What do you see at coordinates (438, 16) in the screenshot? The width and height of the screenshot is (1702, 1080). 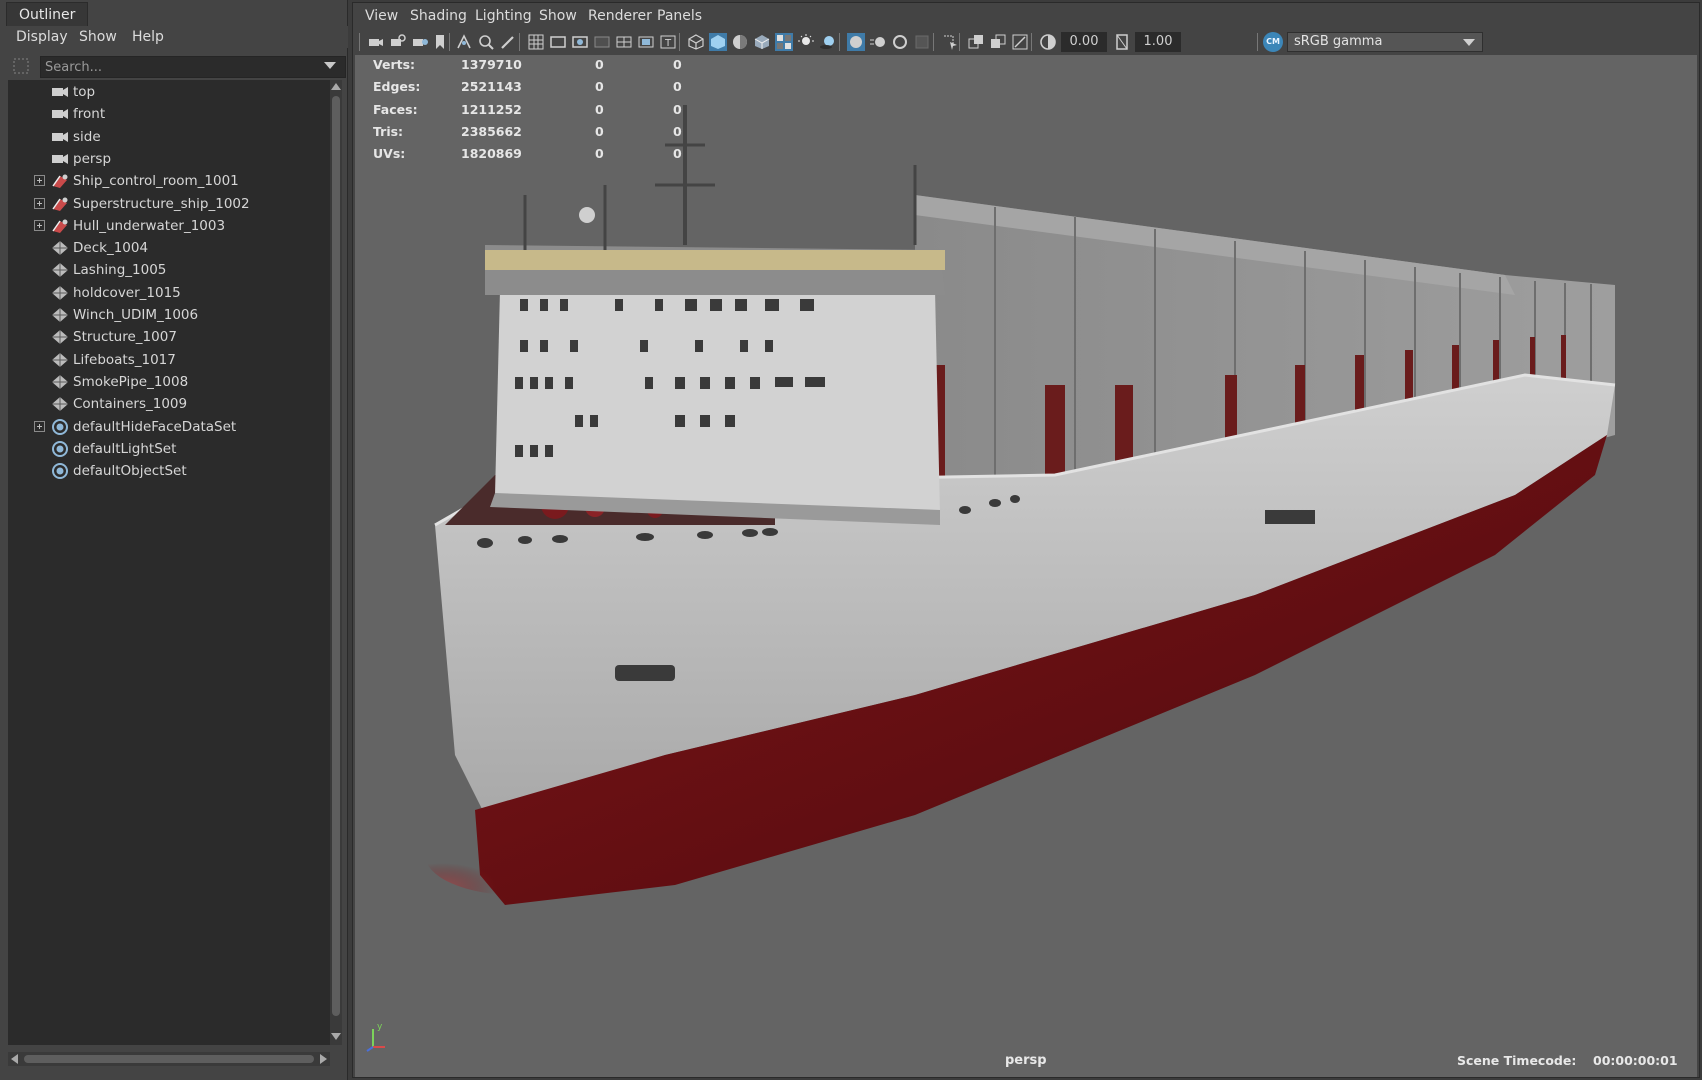 I see `menu-shading: Shading` at bounding box center [438, 16].